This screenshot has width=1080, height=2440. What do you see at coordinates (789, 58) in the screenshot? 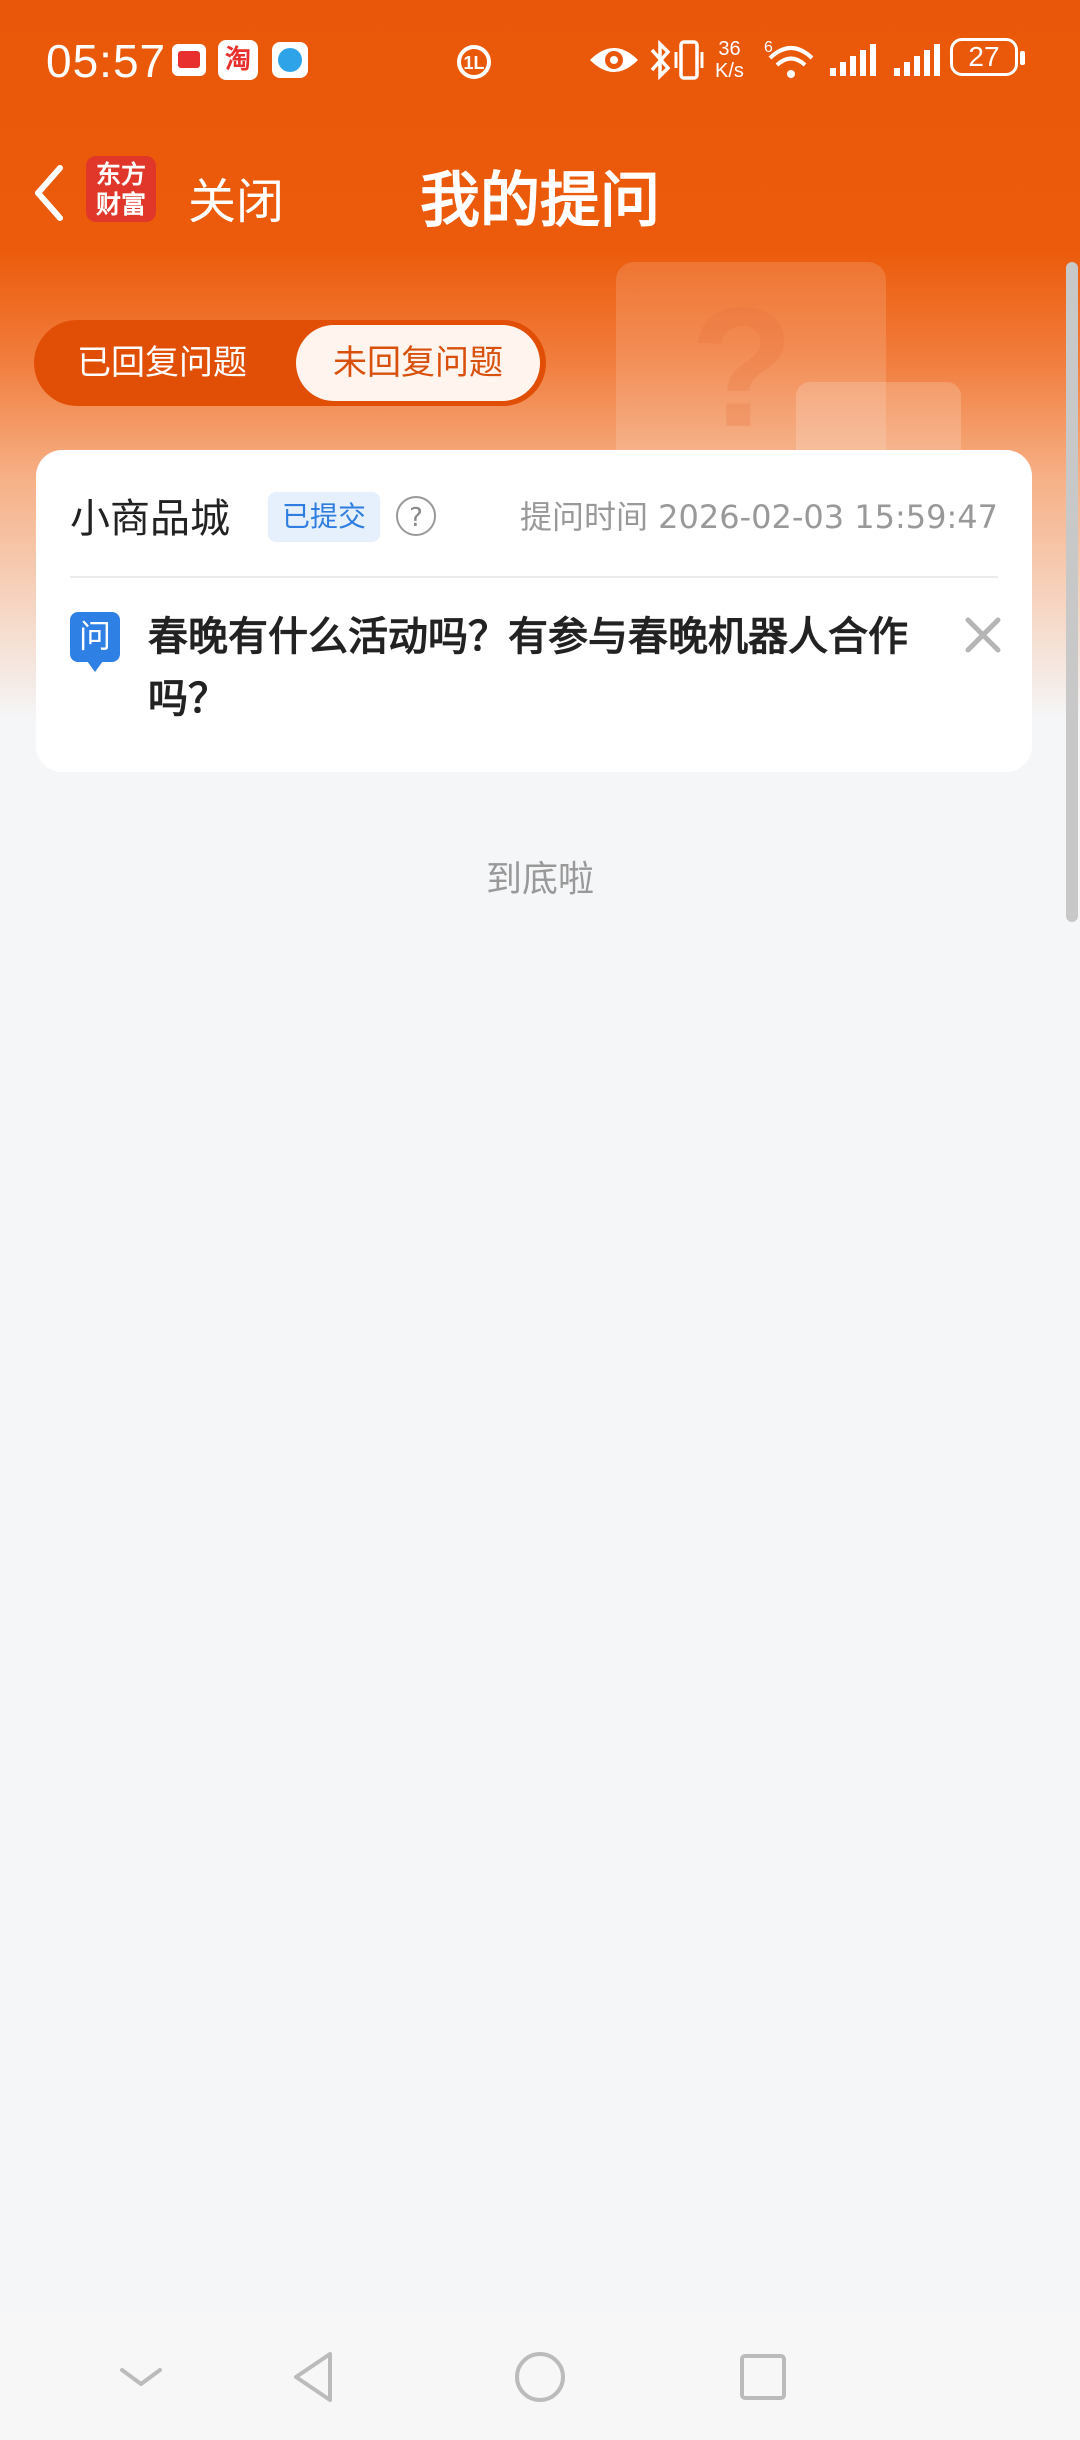
I see `wifi-icon: 6` at bounding box center [789, 58].